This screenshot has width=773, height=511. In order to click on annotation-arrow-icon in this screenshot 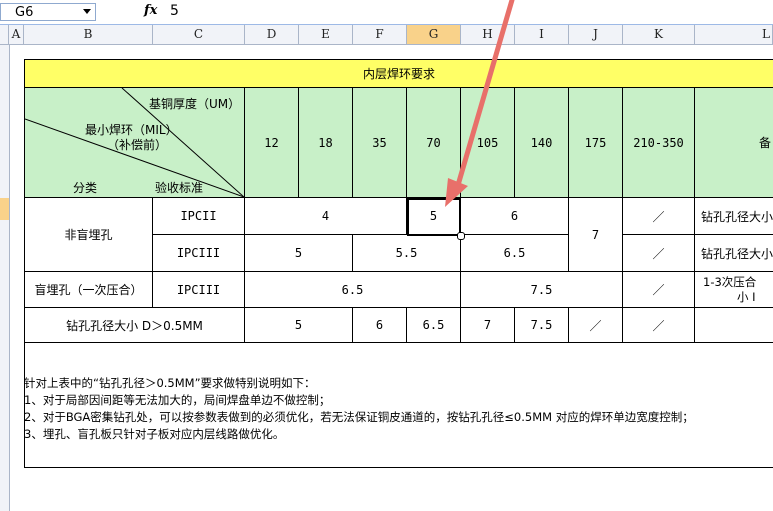, I will do `click(480, 103)`.